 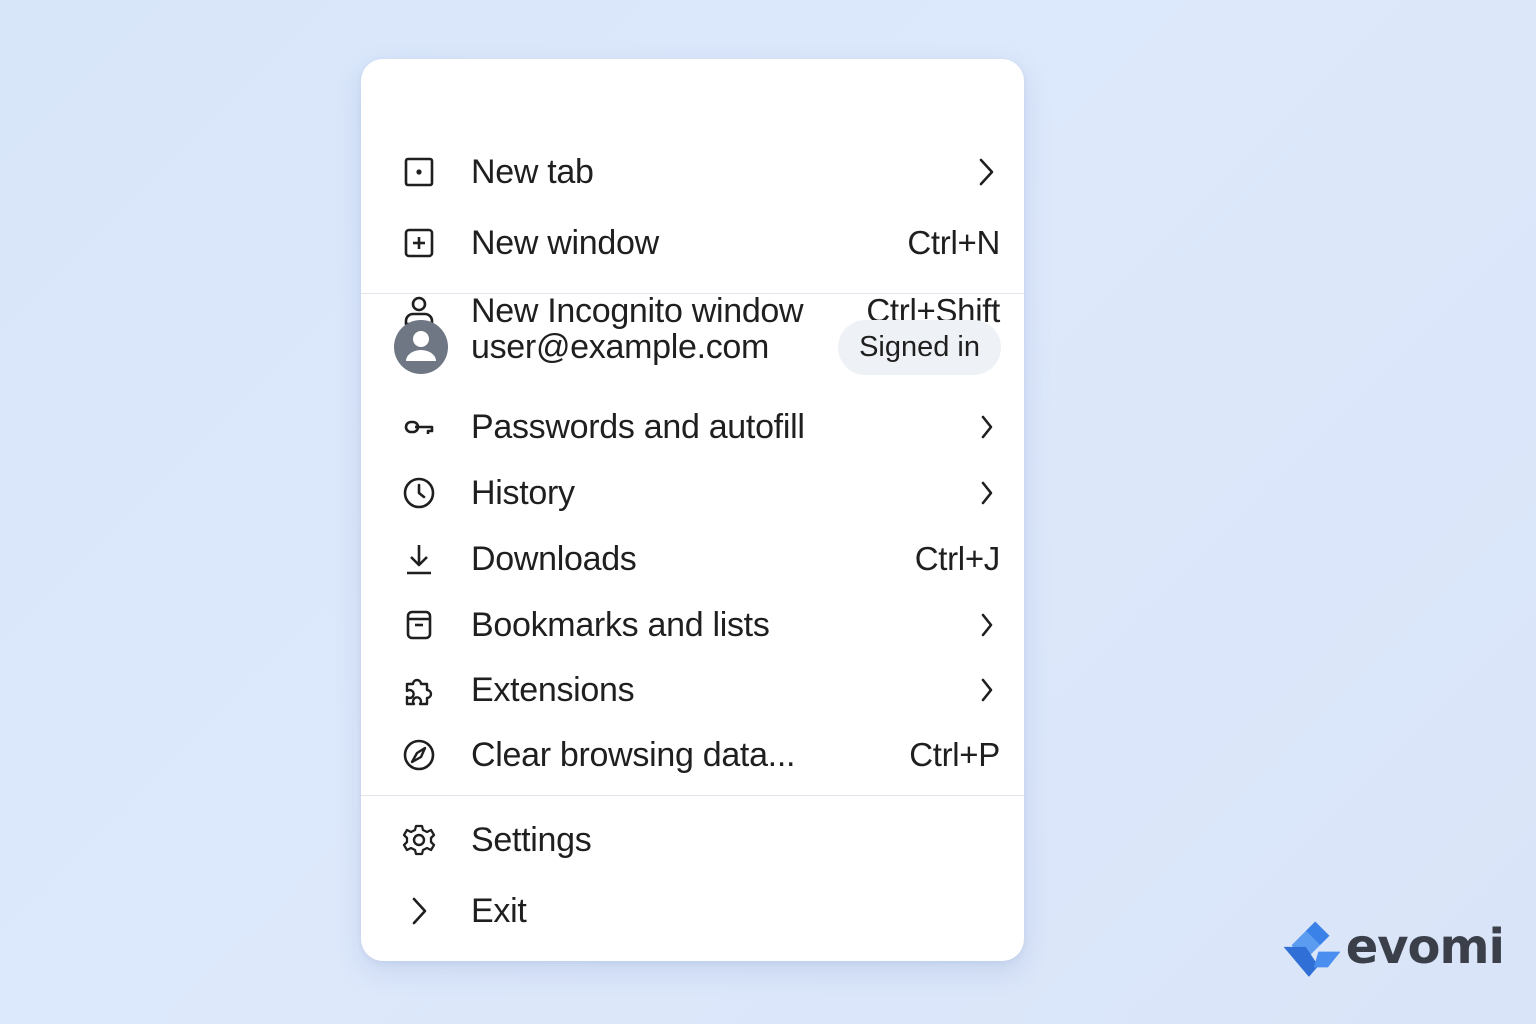 What do you see at coordinates (954, 754) in the screenshot?
I see `shortcut-label: Ctrl+P` at bounding box center [954, 754].